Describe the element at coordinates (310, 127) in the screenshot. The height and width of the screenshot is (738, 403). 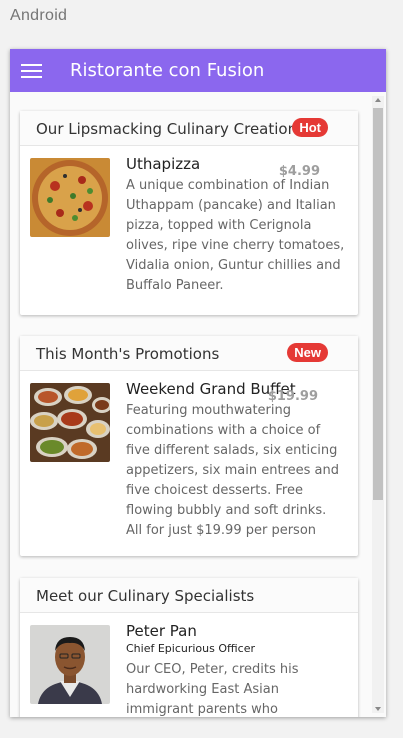
I see `hot-badge: Hot` at that location.